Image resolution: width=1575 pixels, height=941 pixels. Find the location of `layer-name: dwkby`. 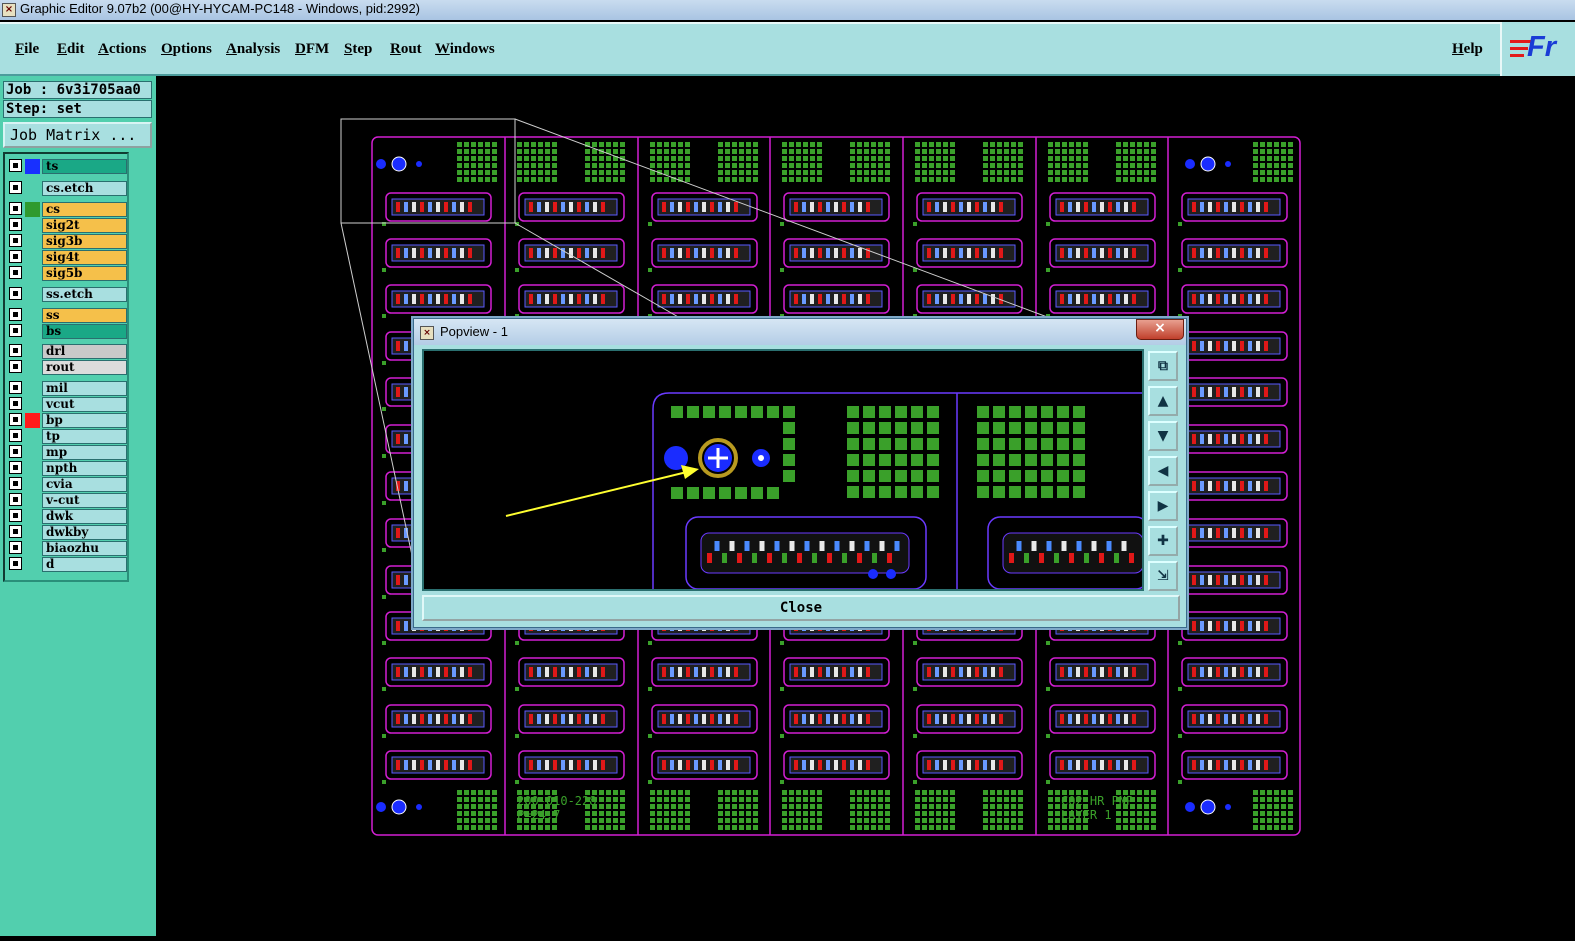

layer-name: dwkby is located at coordinates (84, 532).